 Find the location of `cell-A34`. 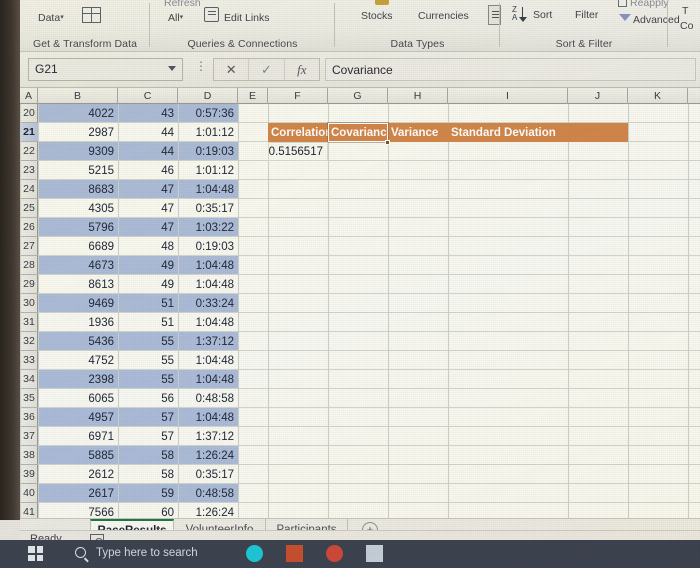

cell-A34 is located at coordinates (47, 379).